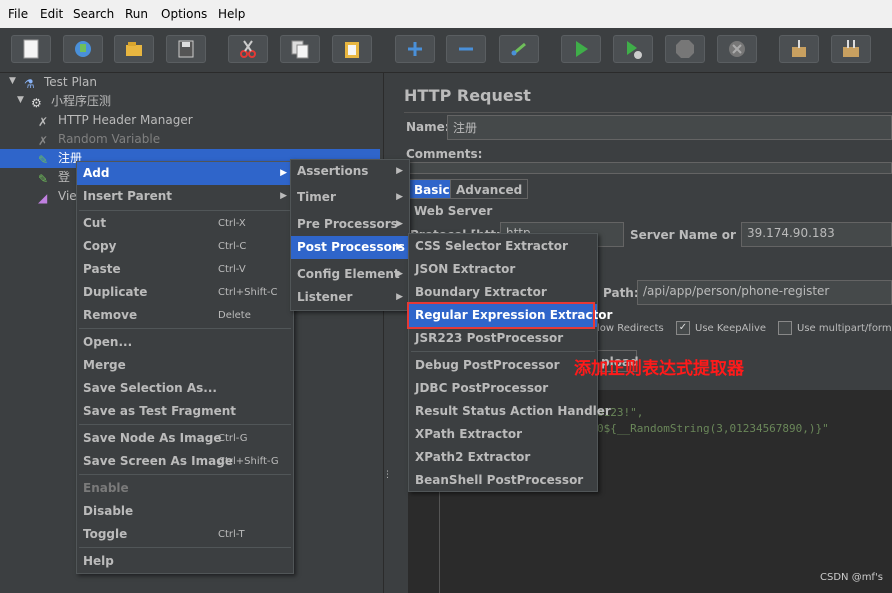 Image resolution: width=892 pixels, height=593 pixels. What do you see at coordinates (93, 14) in the screenshot?
I see `menu-search: Search` at bounding box center [93, 14].